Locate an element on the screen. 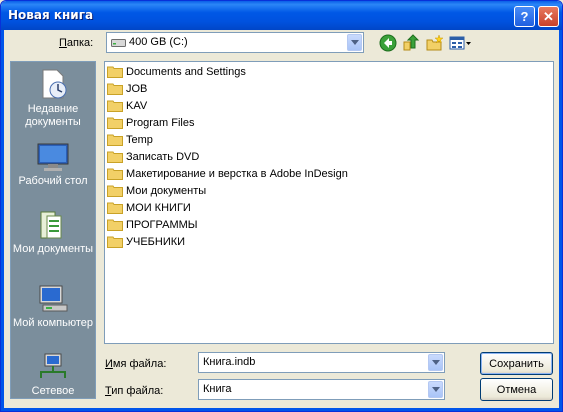 The height and width of the screenshot is (412, 563). cancel-button: Отмена is located at coordinates (516, 389).